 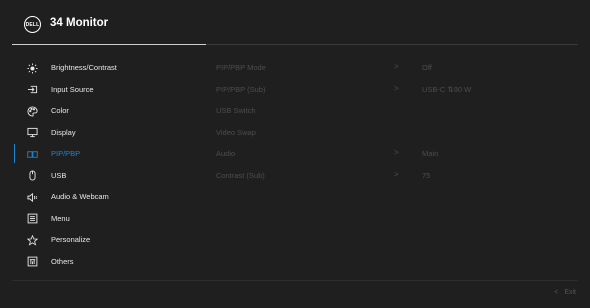 What do you see at coordinates (79, 23) in the screenshot?
I see `page-title: 34 Monitor` at bounding box center [79, 23].